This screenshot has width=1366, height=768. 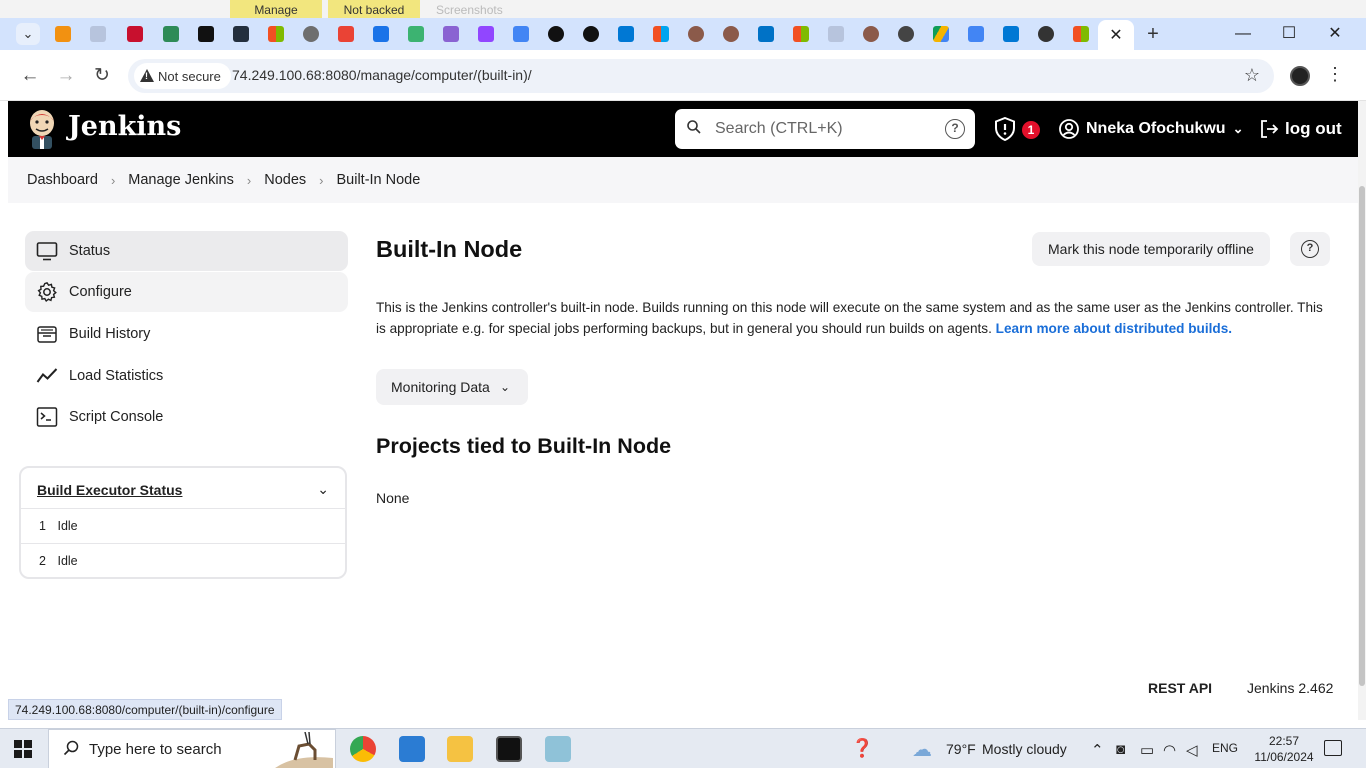 What do you see at coordinates (906, 34) in the screenshot?
I see `tab-favicon-chrome-icon` at bounding box center [906, 34].